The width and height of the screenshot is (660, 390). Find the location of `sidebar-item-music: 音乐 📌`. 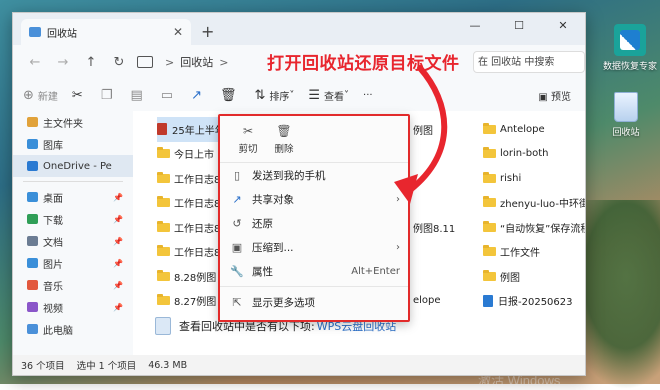

sidebar-item-music: 音乐 📌 is located at coordinates (73, 285).